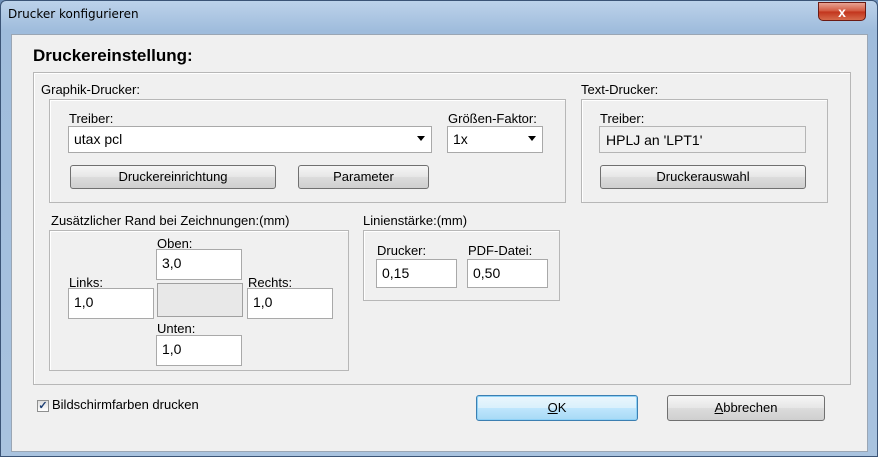  I want to click on screen-colors-label: Bildschirmfarben drucken, so click(125, 404).